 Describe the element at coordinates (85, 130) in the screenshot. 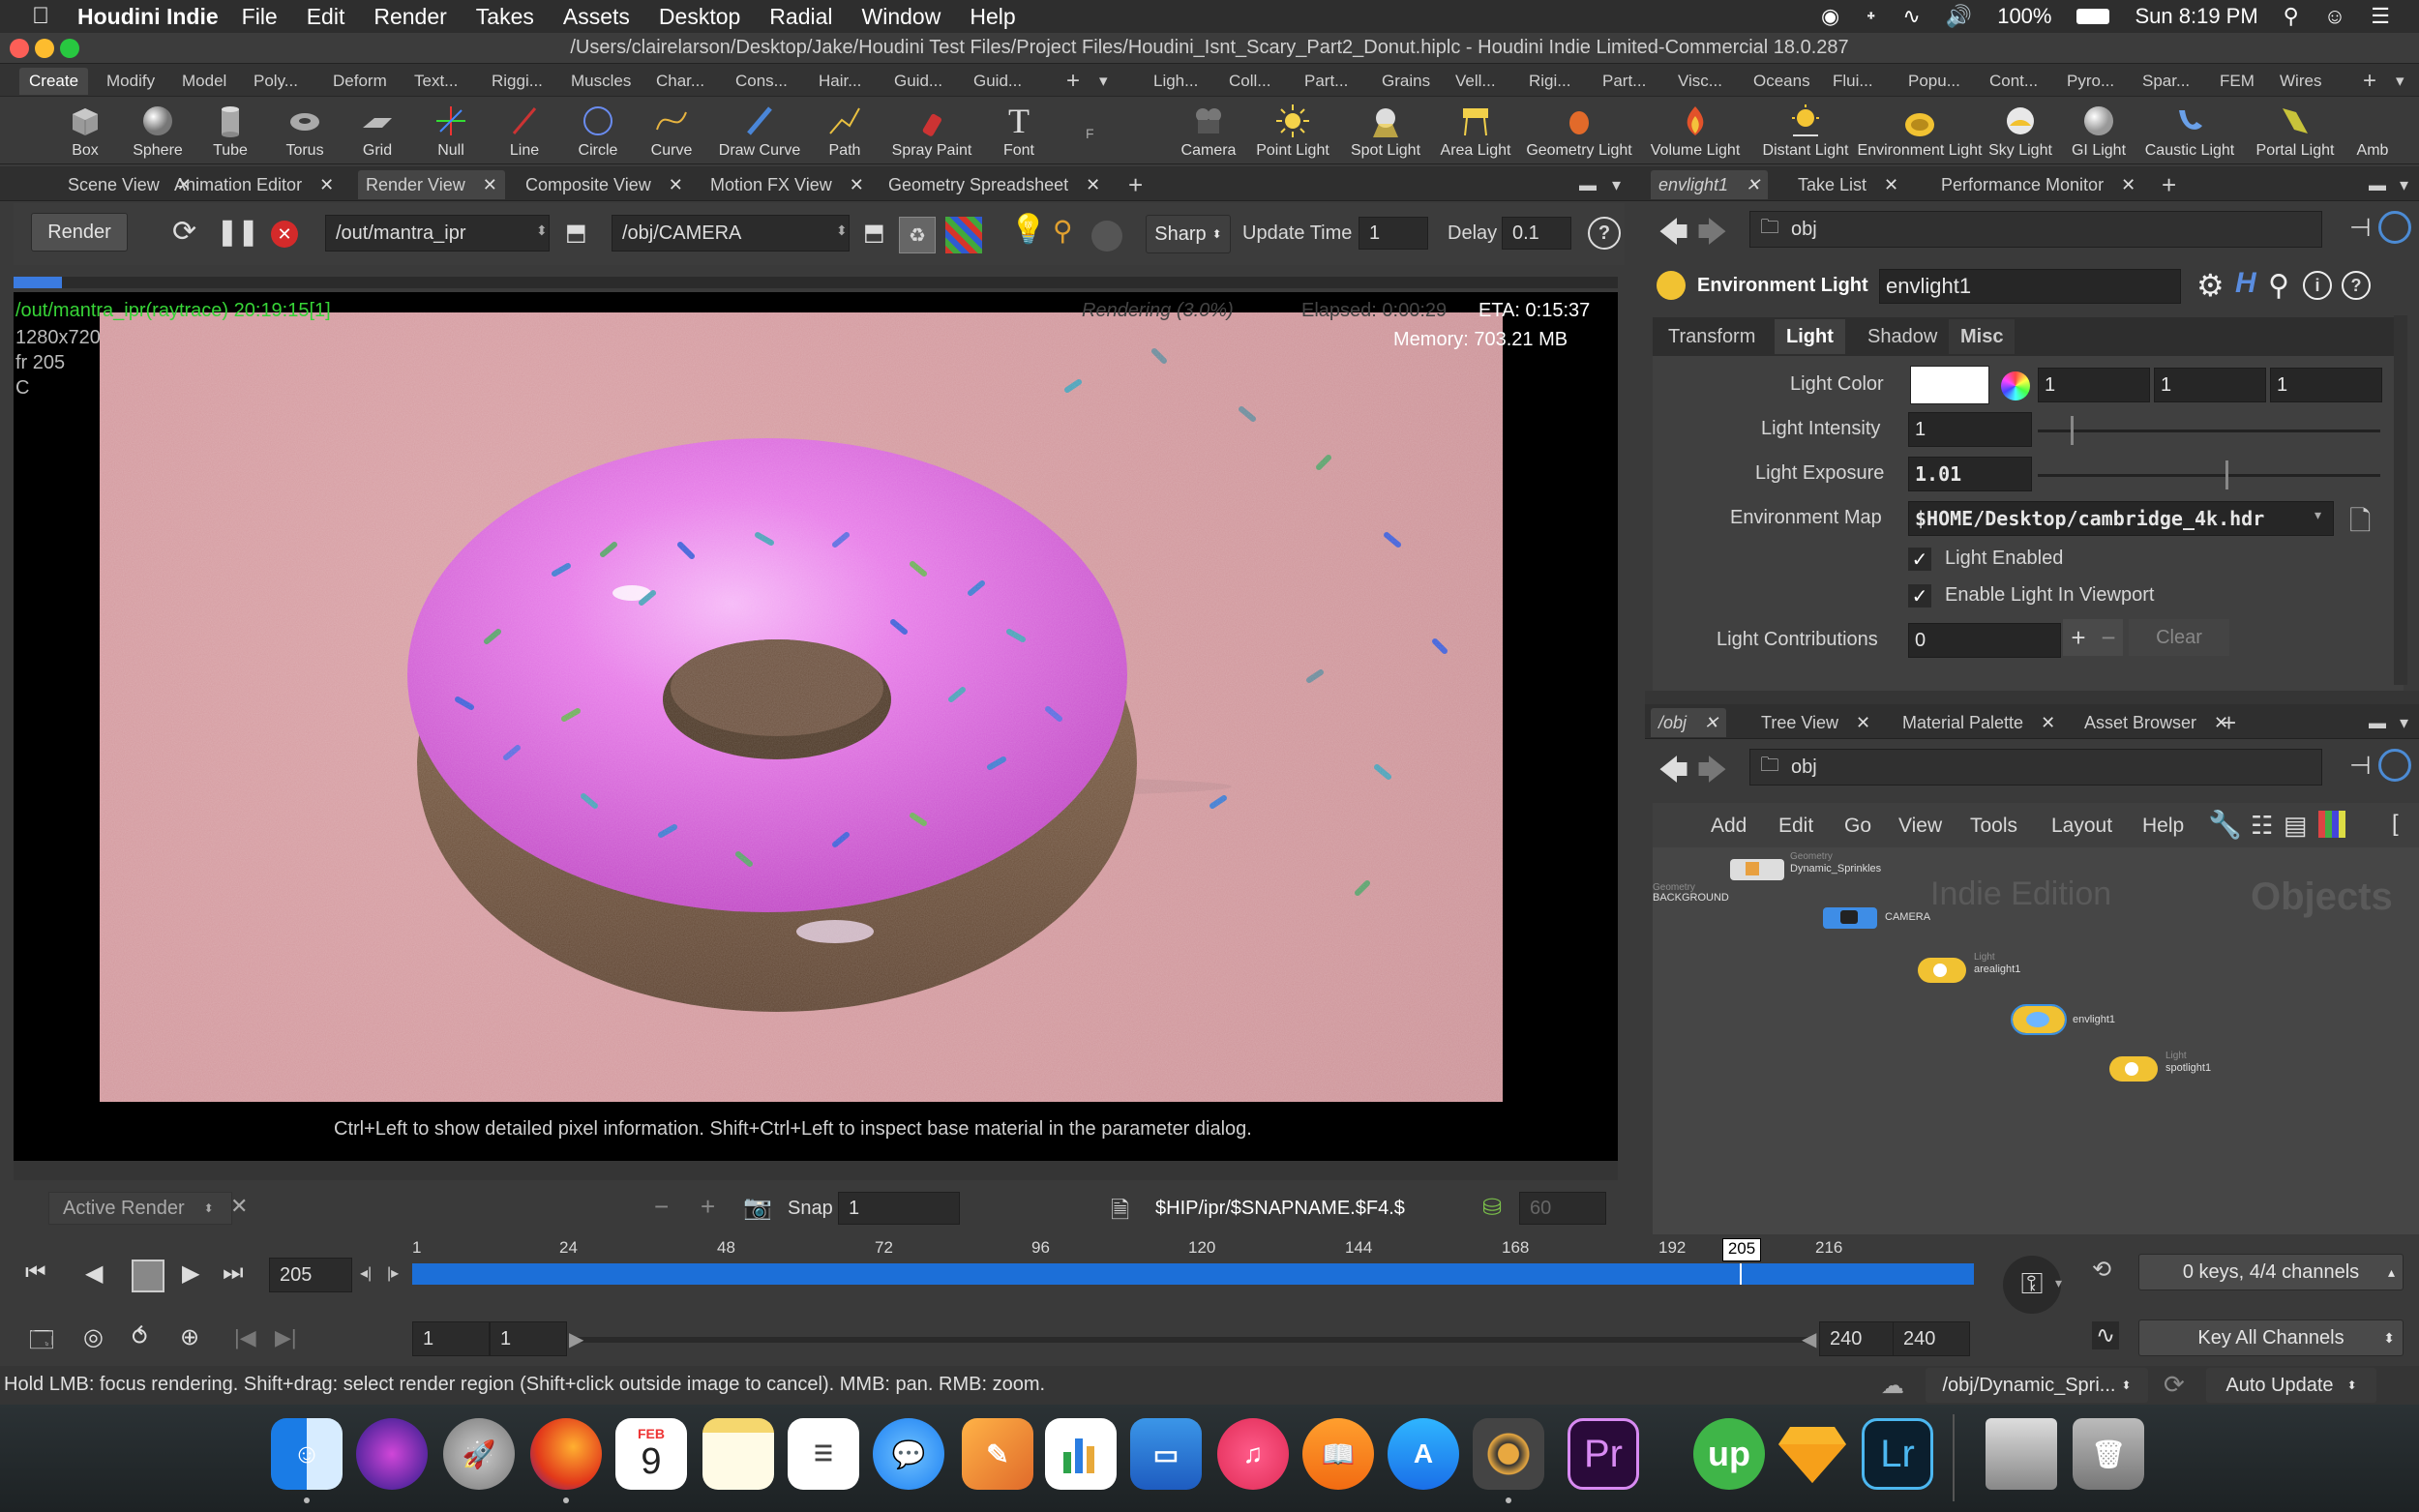

I see `tool-box: Box` at that location.